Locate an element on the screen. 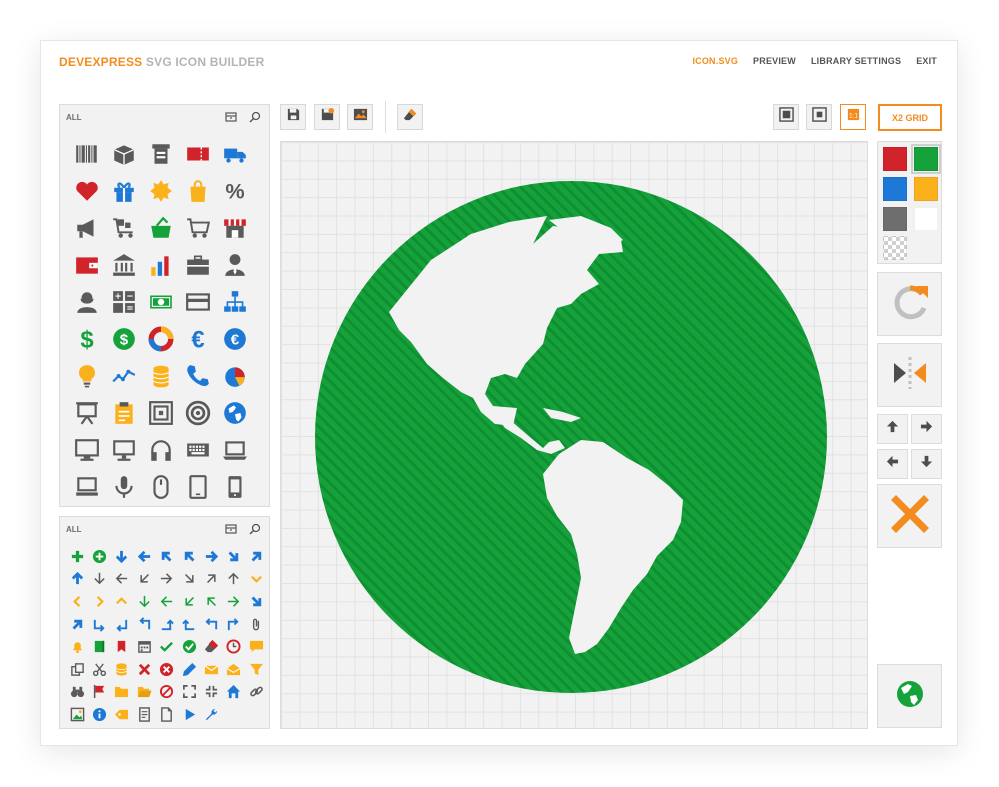 The image size is (999, 787). arrow-down-icon is located at coordinates (122, 556).